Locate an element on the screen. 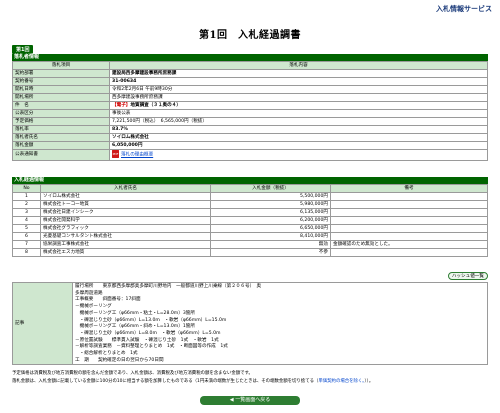 This screenshot has width=500, height=413. col-item-header: 落札項目 is located at coordinates (61, 65).